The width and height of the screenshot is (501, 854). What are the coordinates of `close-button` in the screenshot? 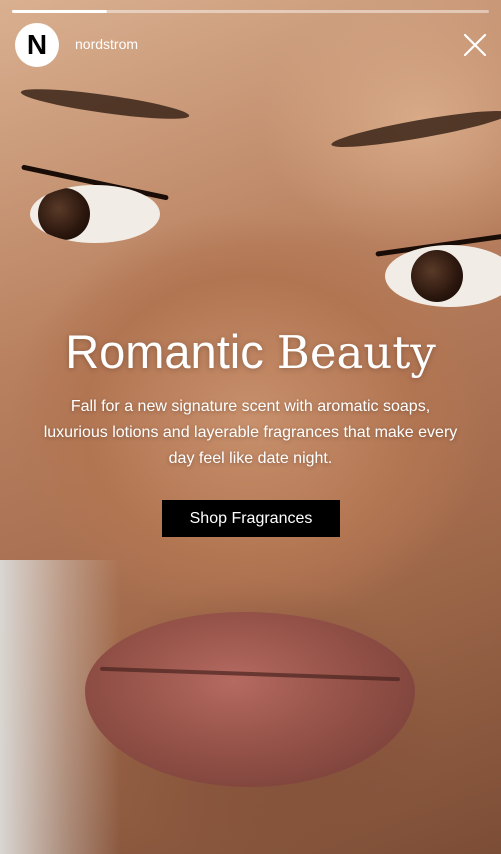 It's located at (475, 45).